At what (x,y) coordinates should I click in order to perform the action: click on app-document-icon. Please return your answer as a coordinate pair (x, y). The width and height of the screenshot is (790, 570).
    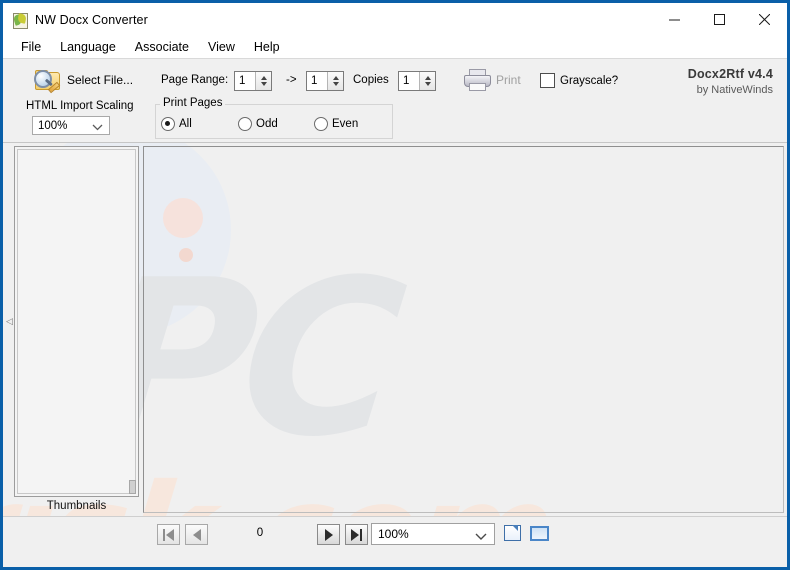
    Looking at the image, I should click on (20, 20).